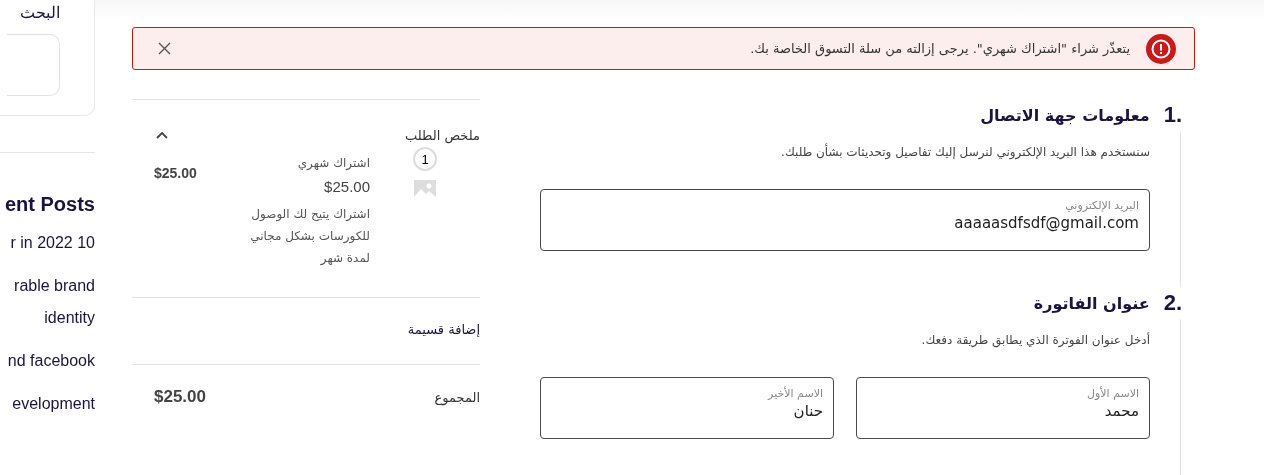 This screenshot has width=1264, height=475. What do you see at coordinates (180, 397) in the screenshot?
I see `total-value: $25.00` at bounding box center [180, 397].